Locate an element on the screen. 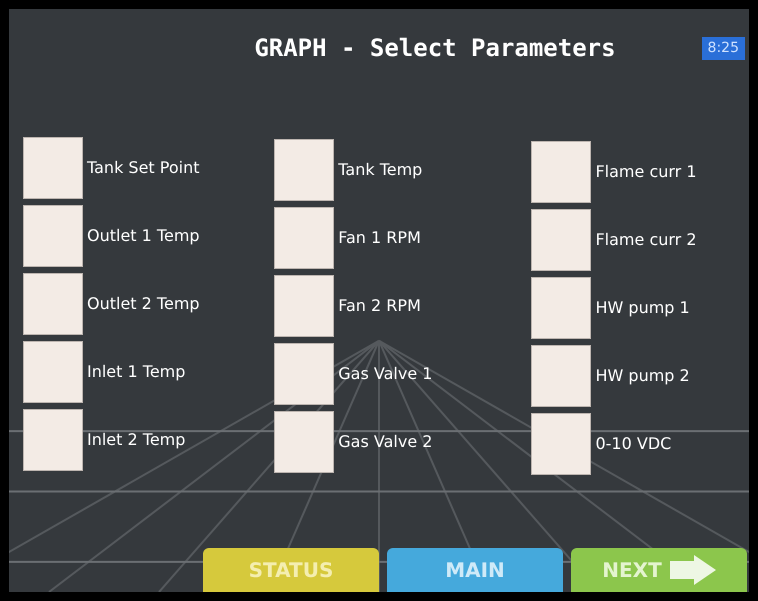 The width and height of the screenshot is (758, 601). parameter-label: Flame curr 1 is located at coordinates (646, 172).